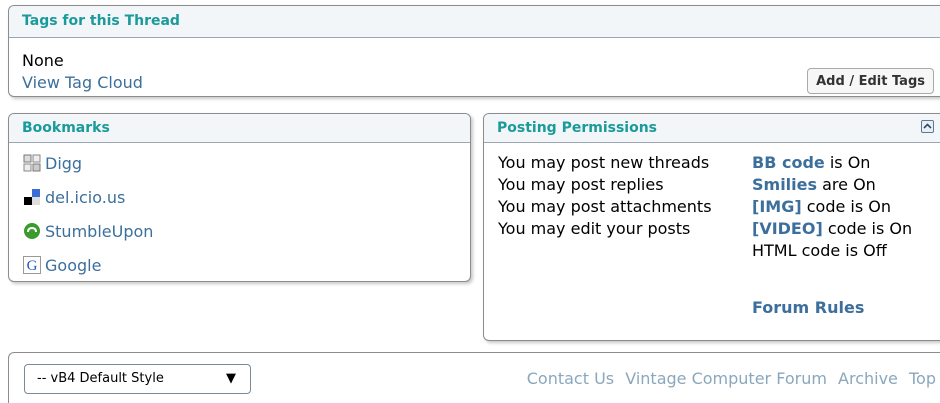  Describe the element at coordinates (239, 128) in the screenshot. I see `bookmarks-header: Bookmarks` at that location.